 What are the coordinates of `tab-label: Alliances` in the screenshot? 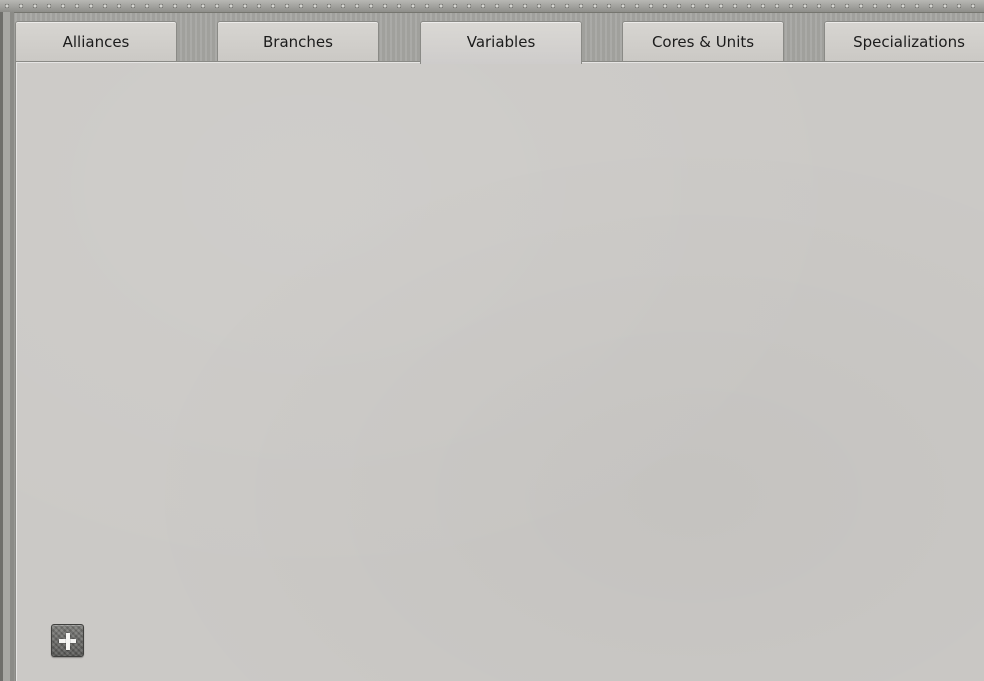 It's located at (96, 42).